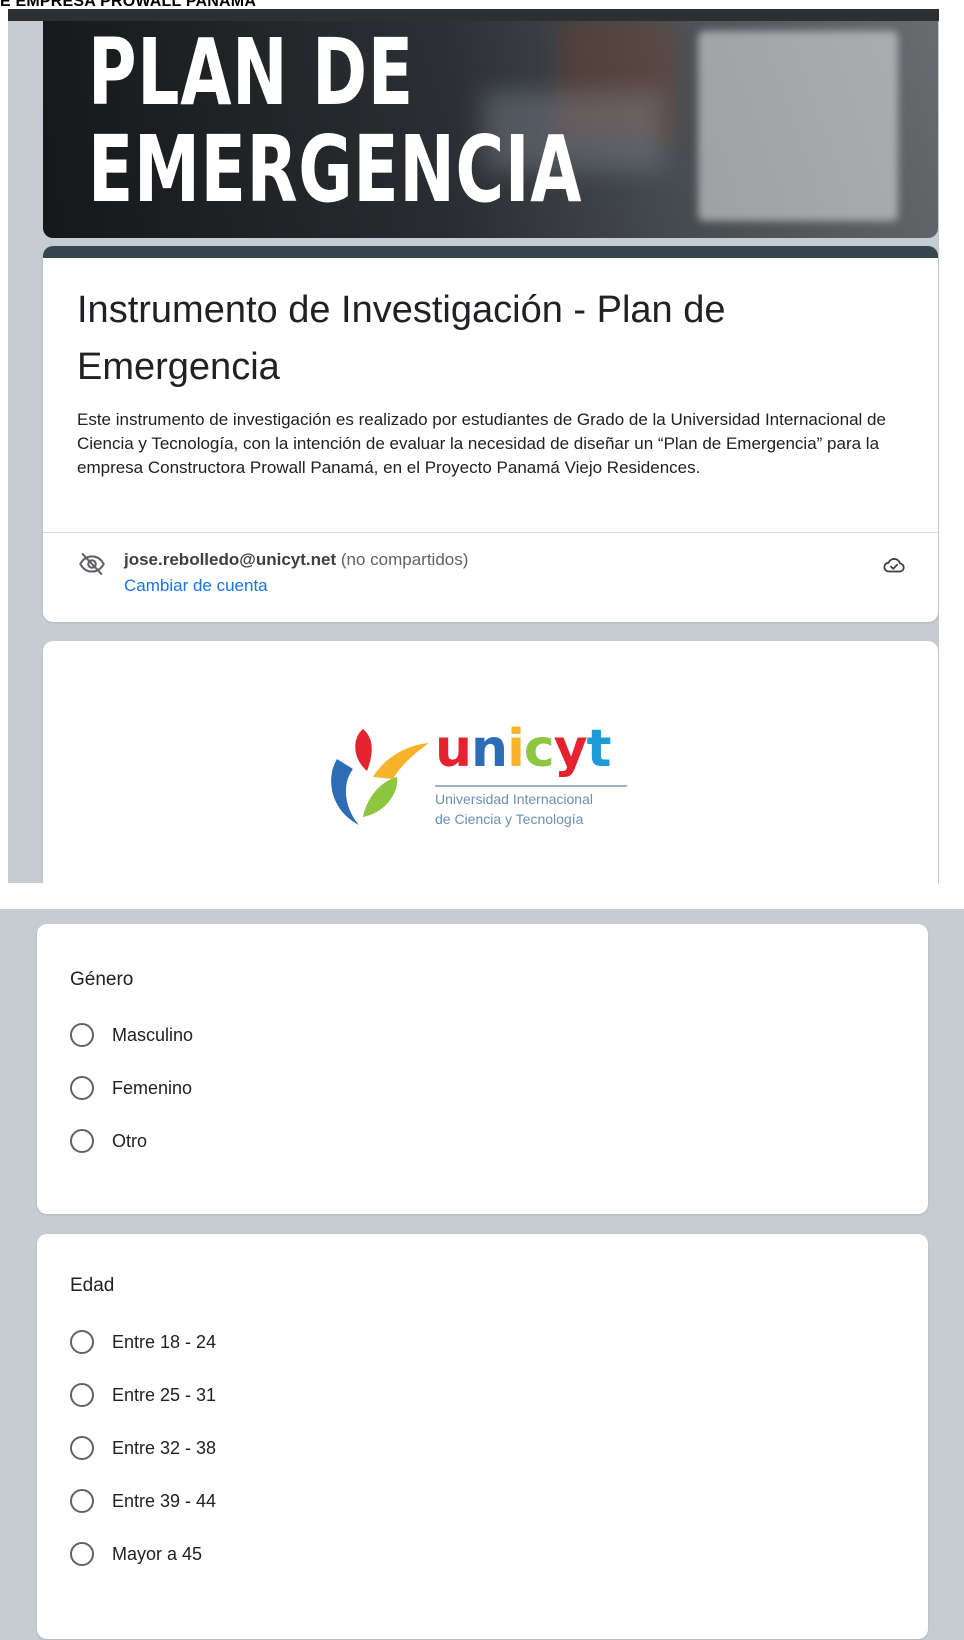 The width and height of the screenshot is (964, 1640). What do you see at coordinates (894, 565) in the screenshot?
I see `cloud-done-icon` at bounding box center [894, 565].